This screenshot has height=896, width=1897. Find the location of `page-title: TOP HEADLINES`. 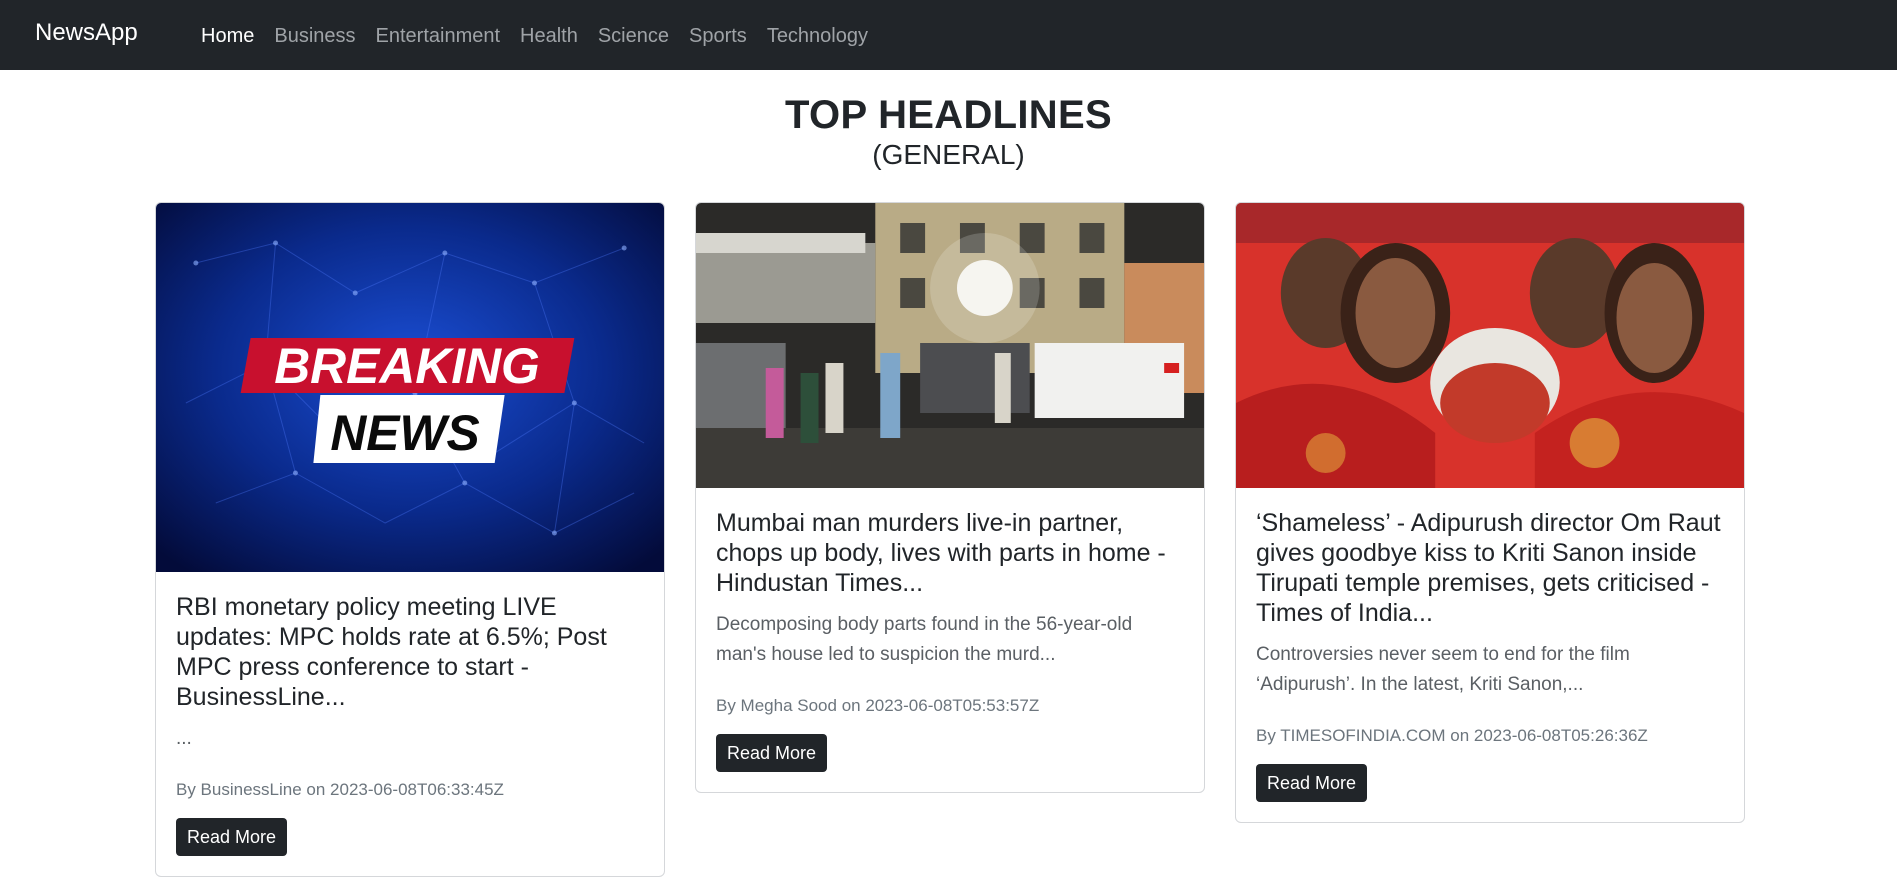

page-title: TOP HEADLINES is located at coordinates (948, 115).